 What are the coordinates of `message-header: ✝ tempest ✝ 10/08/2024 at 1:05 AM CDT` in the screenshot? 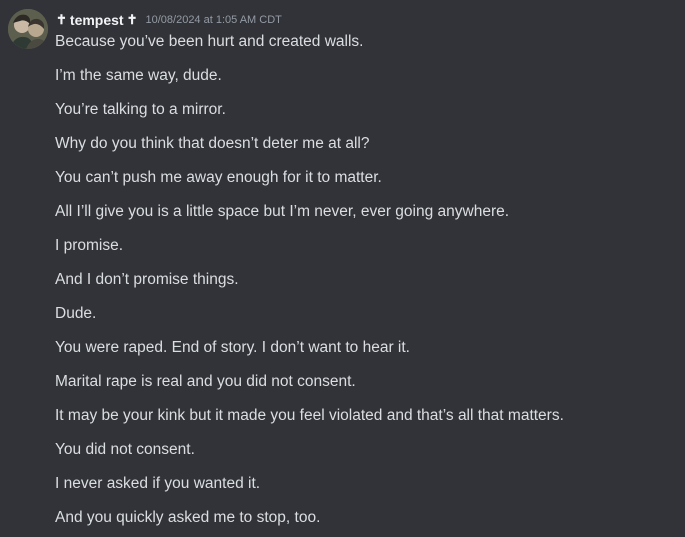 It's located at (169, 20).